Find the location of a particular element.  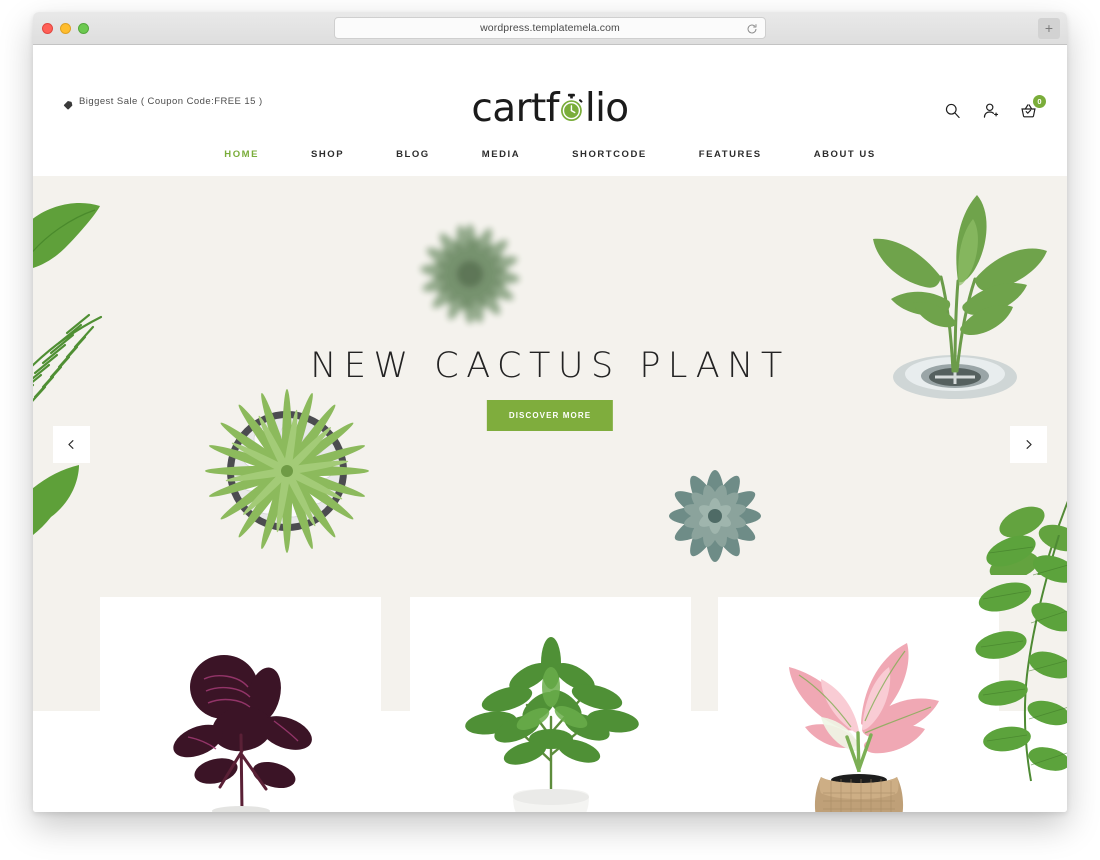

branch-right-edge-icon is located at coordinates (1019, 535).